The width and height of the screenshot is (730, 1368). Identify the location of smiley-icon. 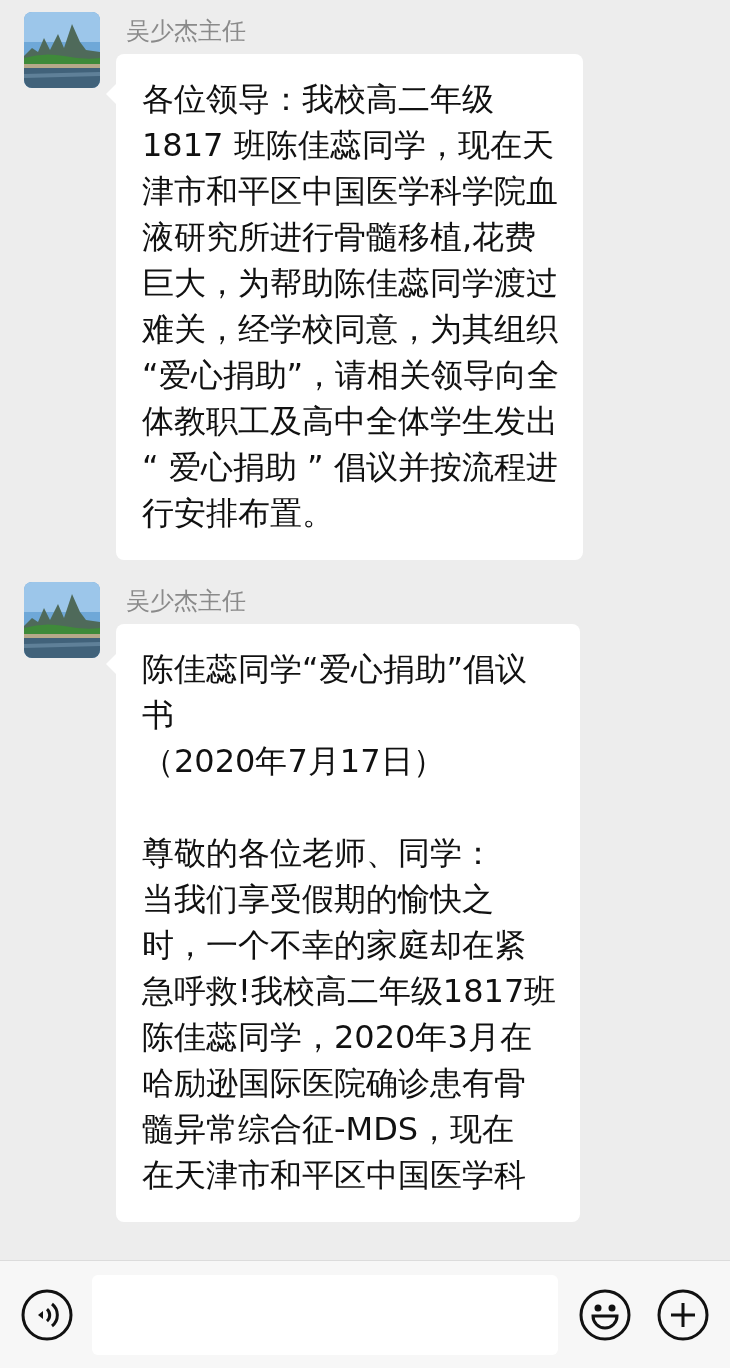
(605, 1314).